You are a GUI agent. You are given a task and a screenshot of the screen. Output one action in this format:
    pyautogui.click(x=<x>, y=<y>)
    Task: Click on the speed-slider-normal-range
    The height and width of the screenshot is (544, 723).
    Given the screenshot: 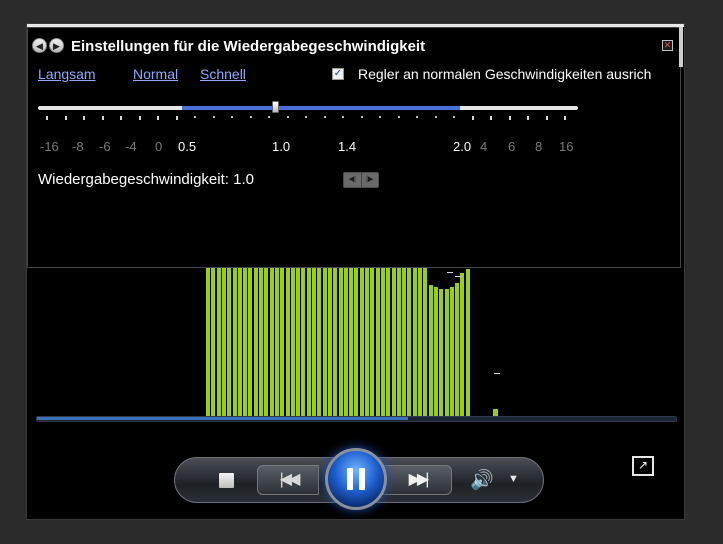 What is the action you would take?
    pyautogui.click(x=321, y=108)
    